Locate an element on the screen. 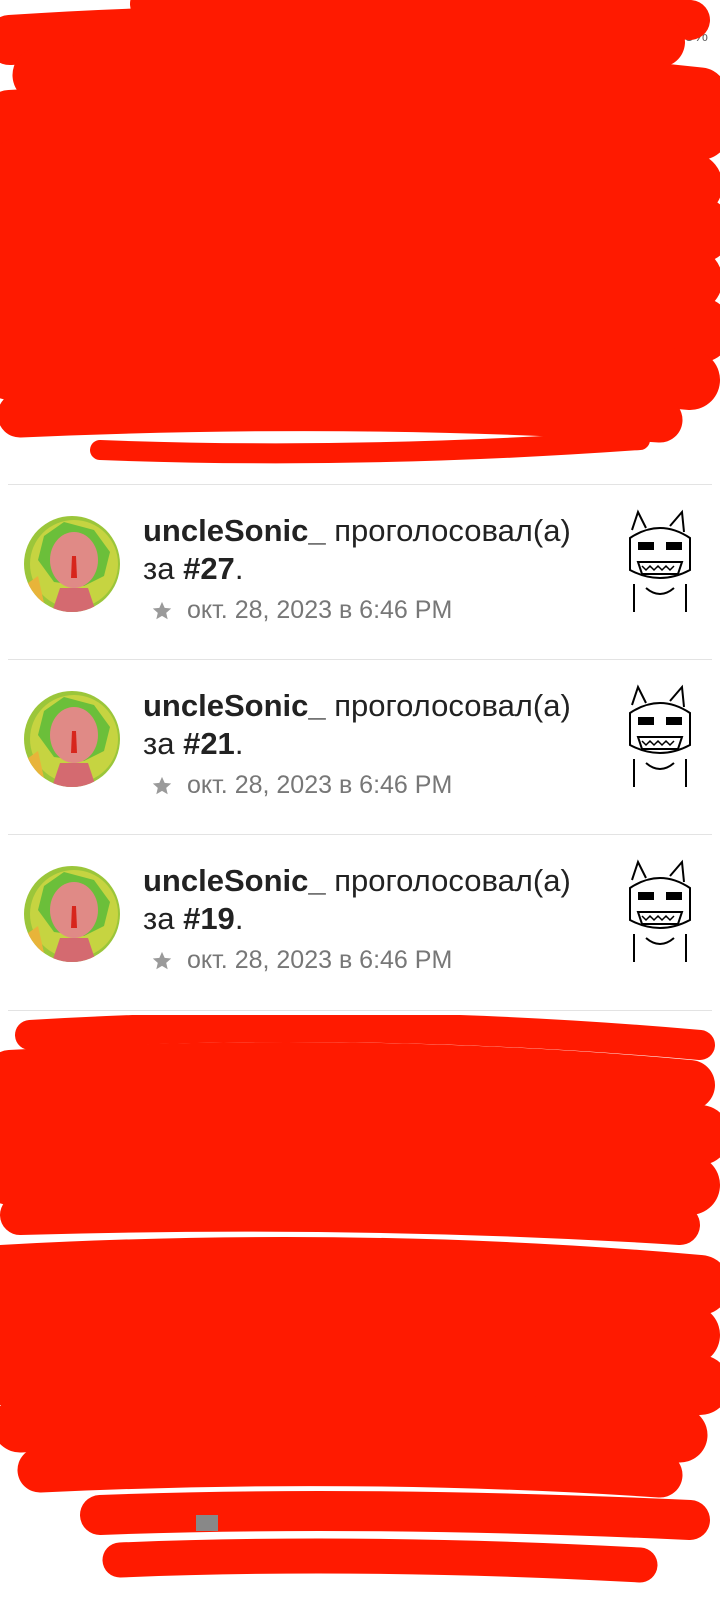 The image size is (720, 1600). post-number: #21 is located at coordinates (209, 743).